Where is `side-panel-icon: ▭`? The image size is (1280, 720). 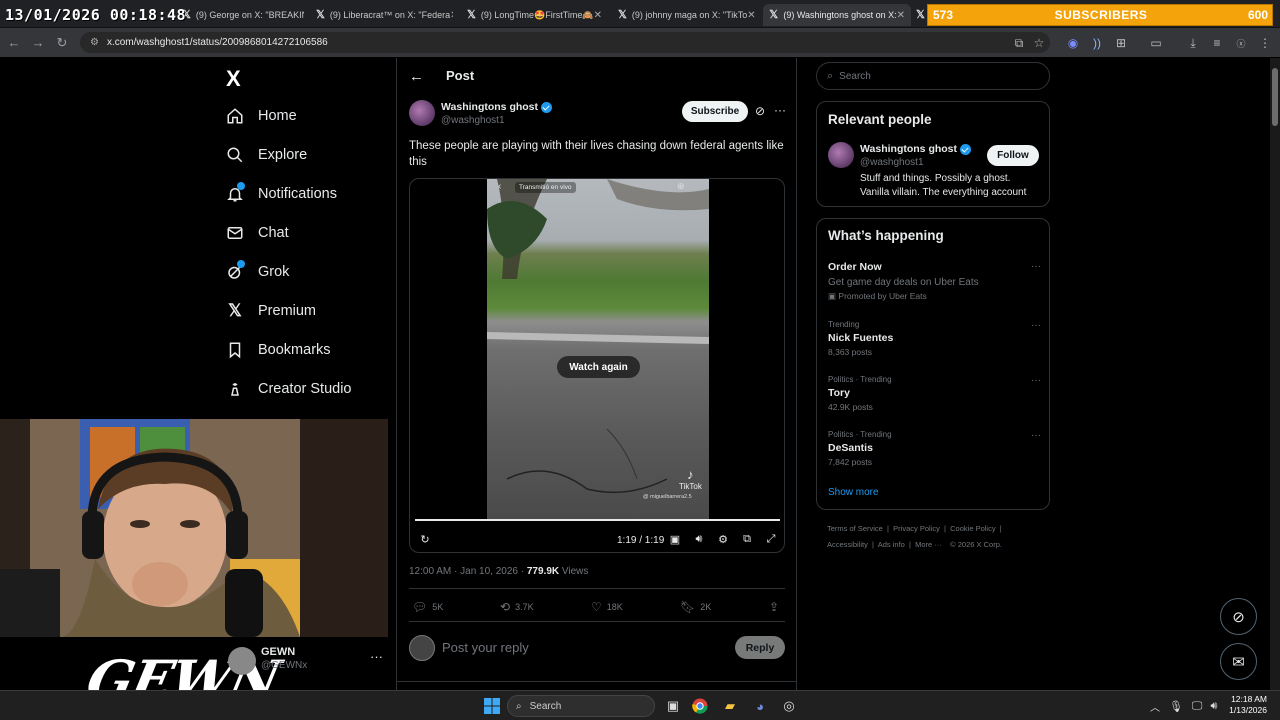 side-panel-icon: ▭ is located at coordinates (1156, 43).